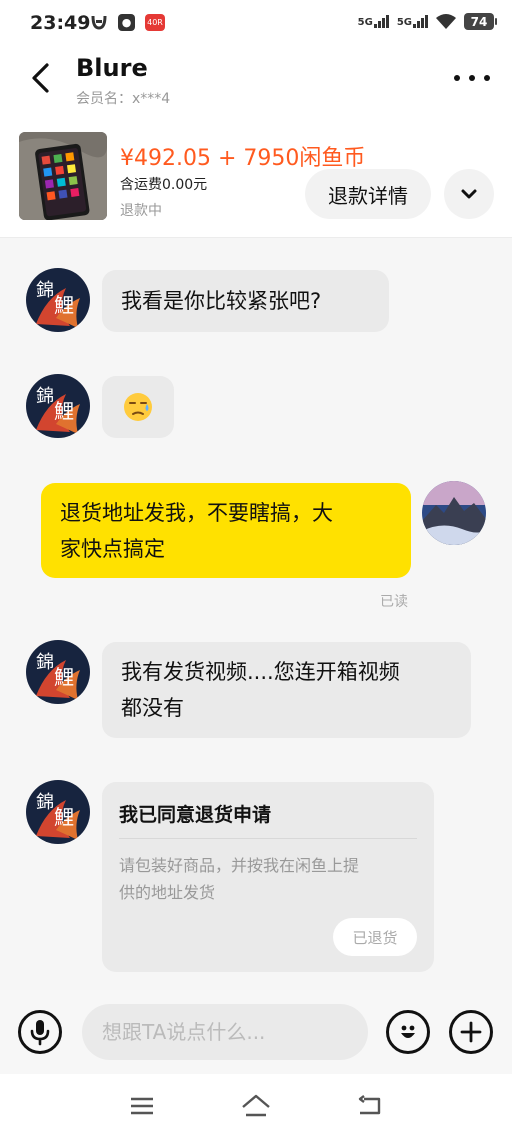  I want to click on wifi-icon, so click(446, 21).